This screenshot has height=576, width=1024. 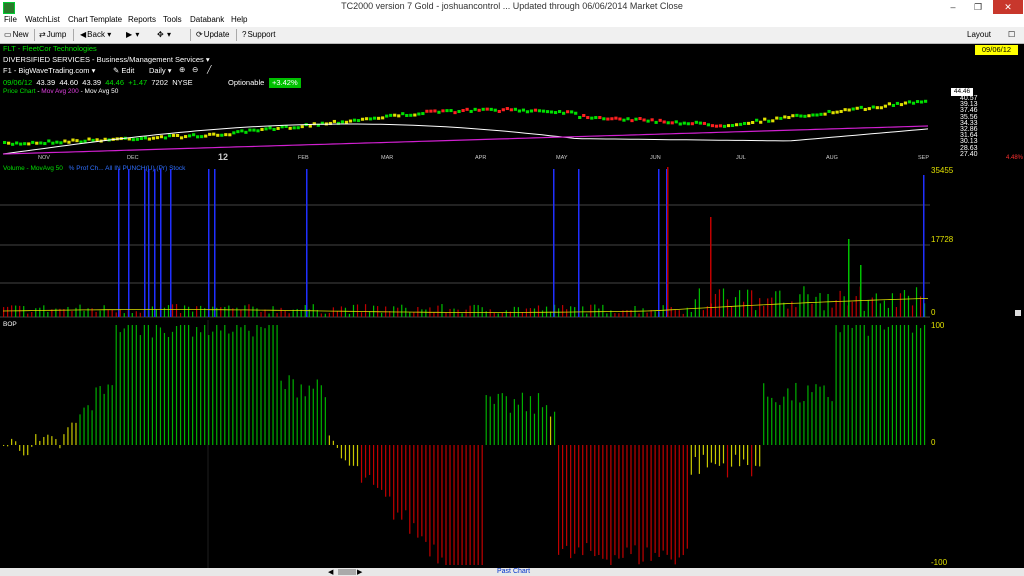 What do you see at coordinates (1008, 7) in the screenshot?
I see `close-button: ✕` at bounding box center [1008, 7].